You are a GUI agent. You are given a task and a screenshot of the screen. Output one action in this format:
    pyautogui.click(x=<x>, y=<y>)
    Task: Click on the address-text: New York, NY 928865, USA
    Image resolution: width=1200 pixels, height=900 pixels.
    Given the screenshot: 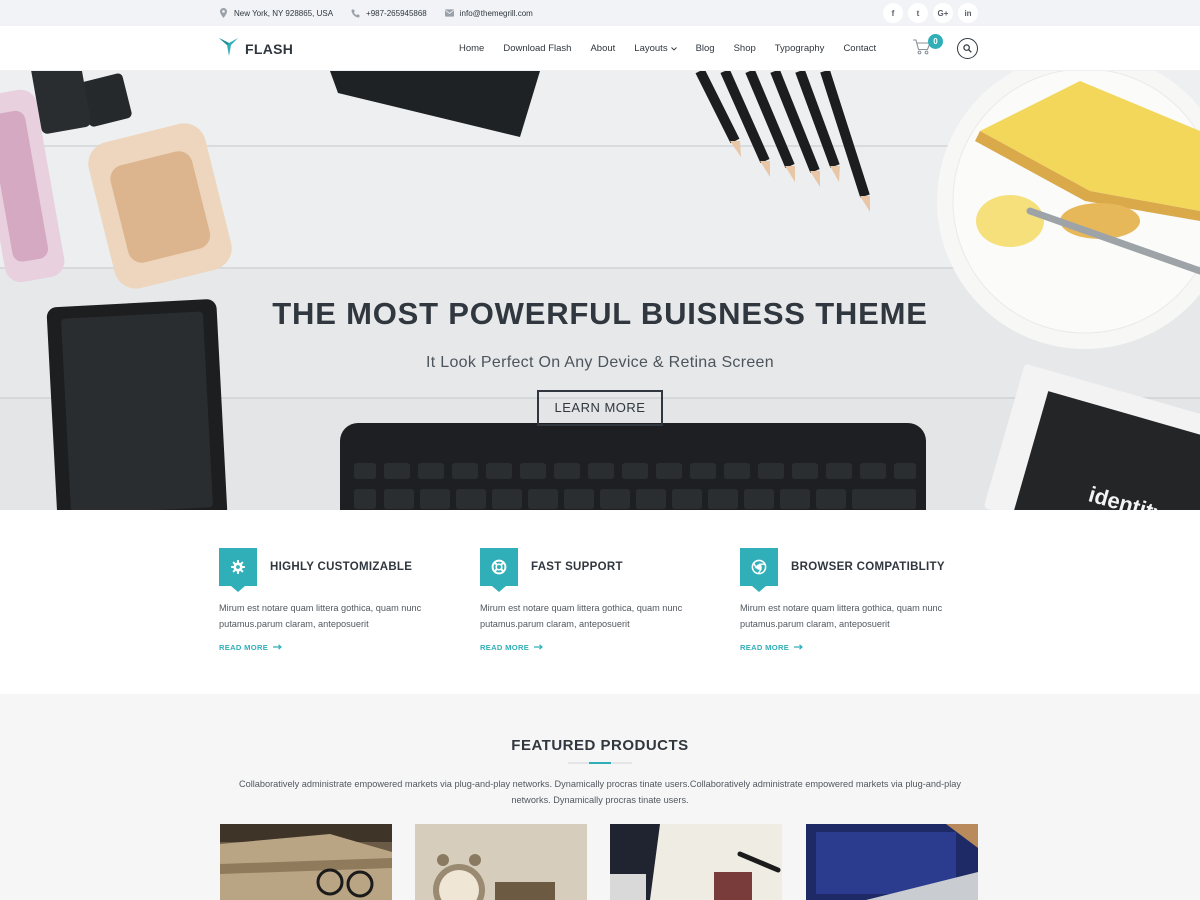 What is the action you would take?
    pyautogui.click(x=284, y=13)
    